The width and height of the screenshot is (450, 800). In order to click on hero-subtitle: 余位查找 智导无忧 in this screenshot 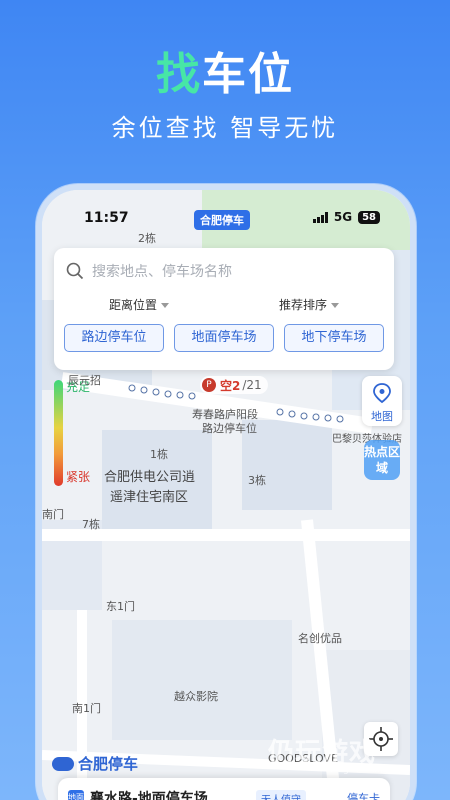, I will do `click(225, 128)`.